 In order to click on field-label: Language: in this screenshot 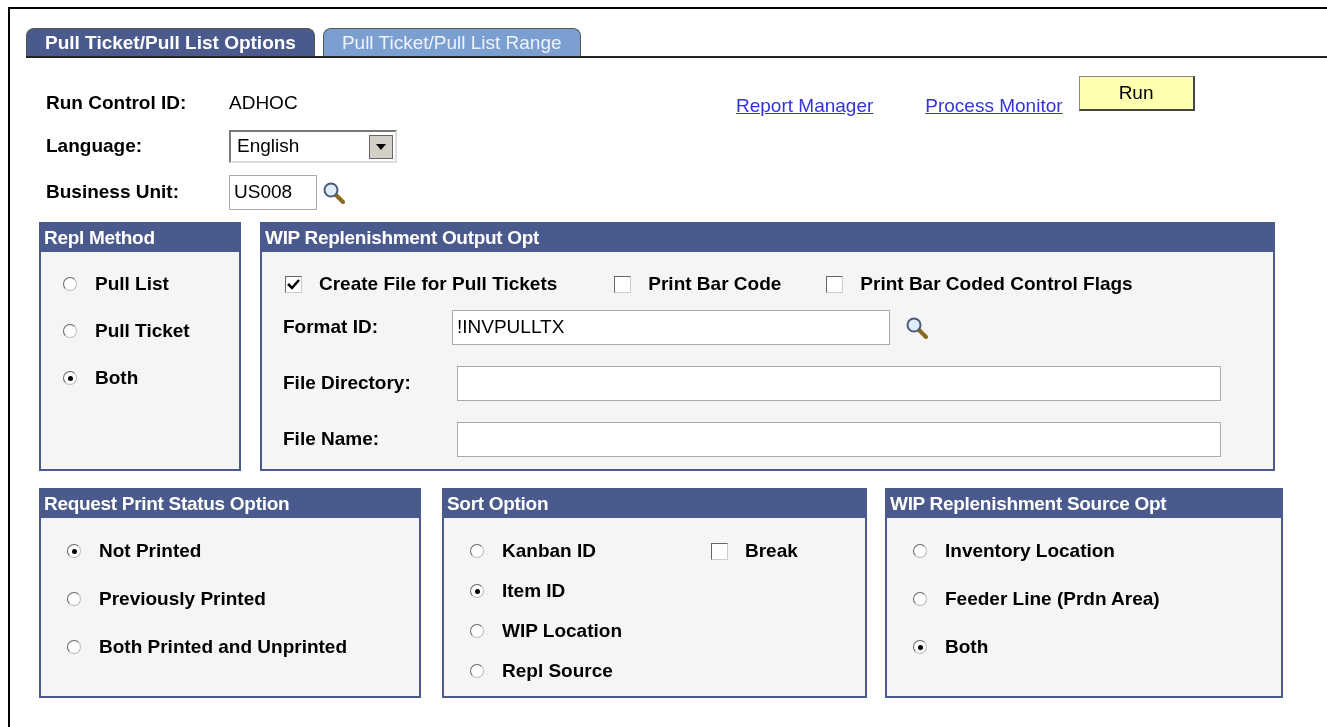, I will do `click(95, 146)`.